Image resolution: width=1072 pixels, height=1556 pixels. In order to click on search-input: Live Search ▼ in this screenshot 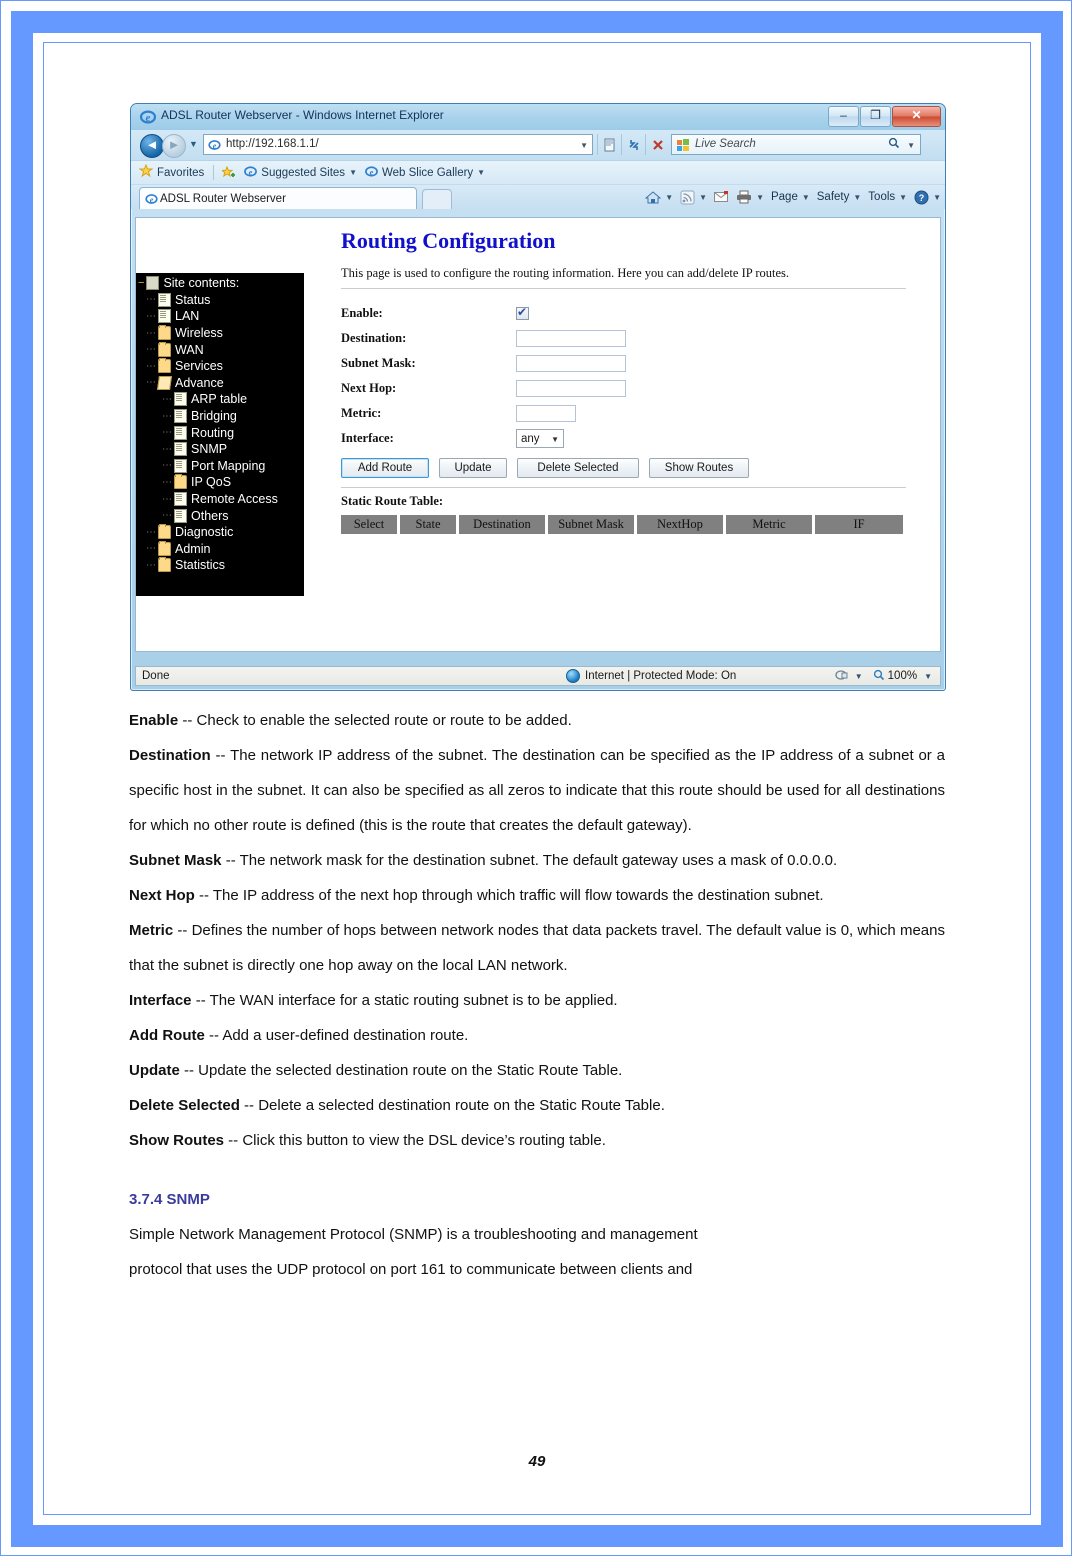, I will do `click(796, 144)`.